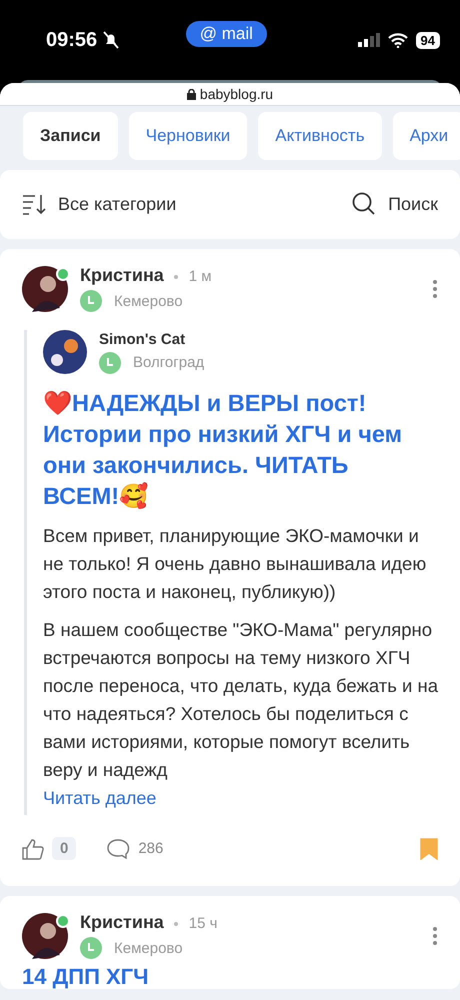  I want to click on url-text: babyblog.ru, so click(237, 94).